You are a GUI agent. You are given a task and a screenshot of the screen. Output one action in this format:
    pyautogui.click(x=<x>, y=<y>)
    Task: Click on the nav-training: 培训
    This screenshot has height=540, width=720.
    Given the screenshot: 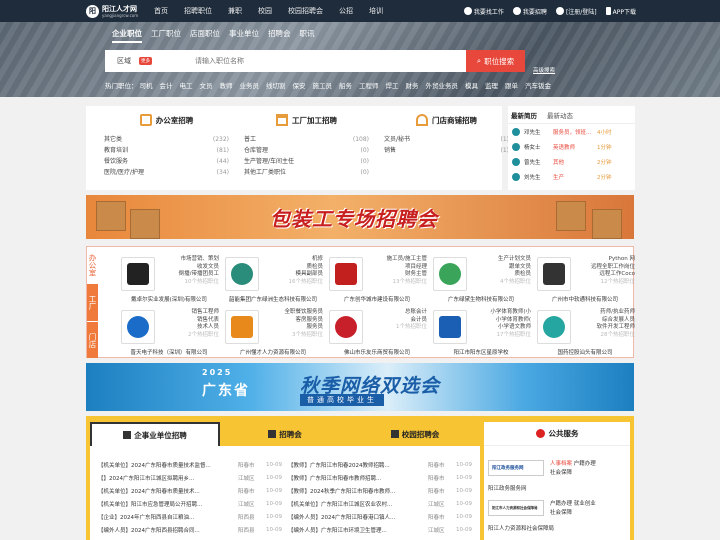 What is the action you would take?
    pyautogui.click(x=376, y=11)
    